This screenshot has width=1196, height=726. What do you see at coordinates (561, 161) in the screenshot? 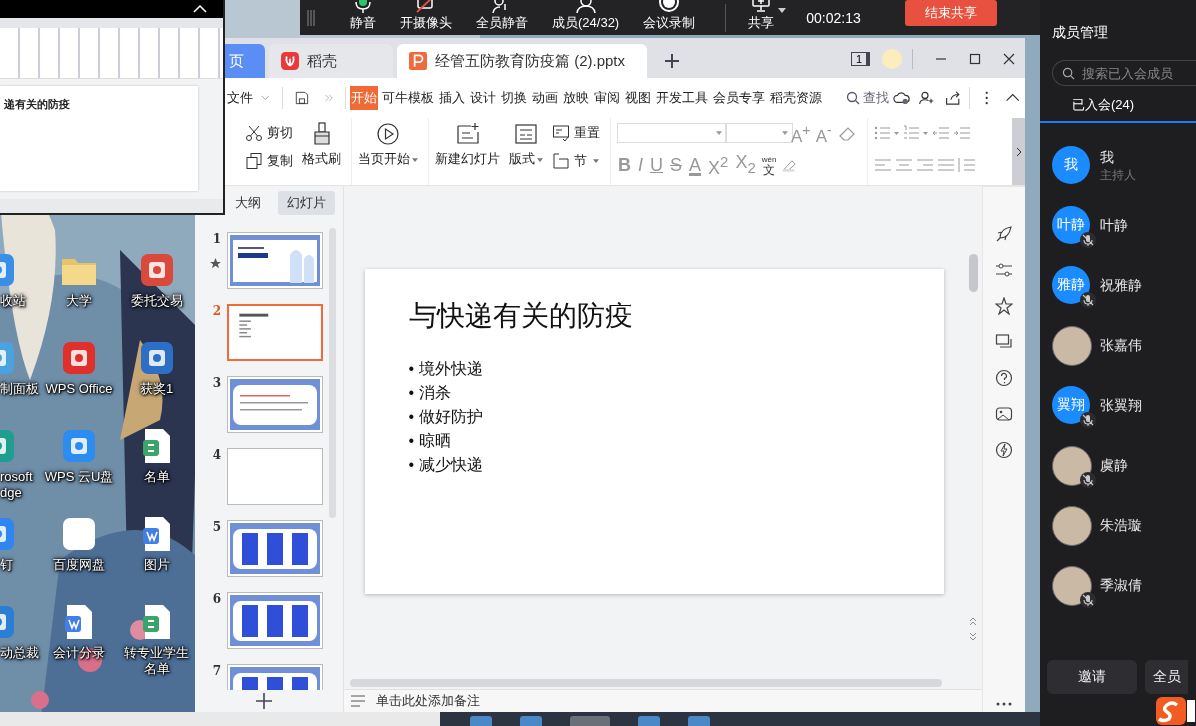
I see `section-icon` at bounding box center [561, 161].